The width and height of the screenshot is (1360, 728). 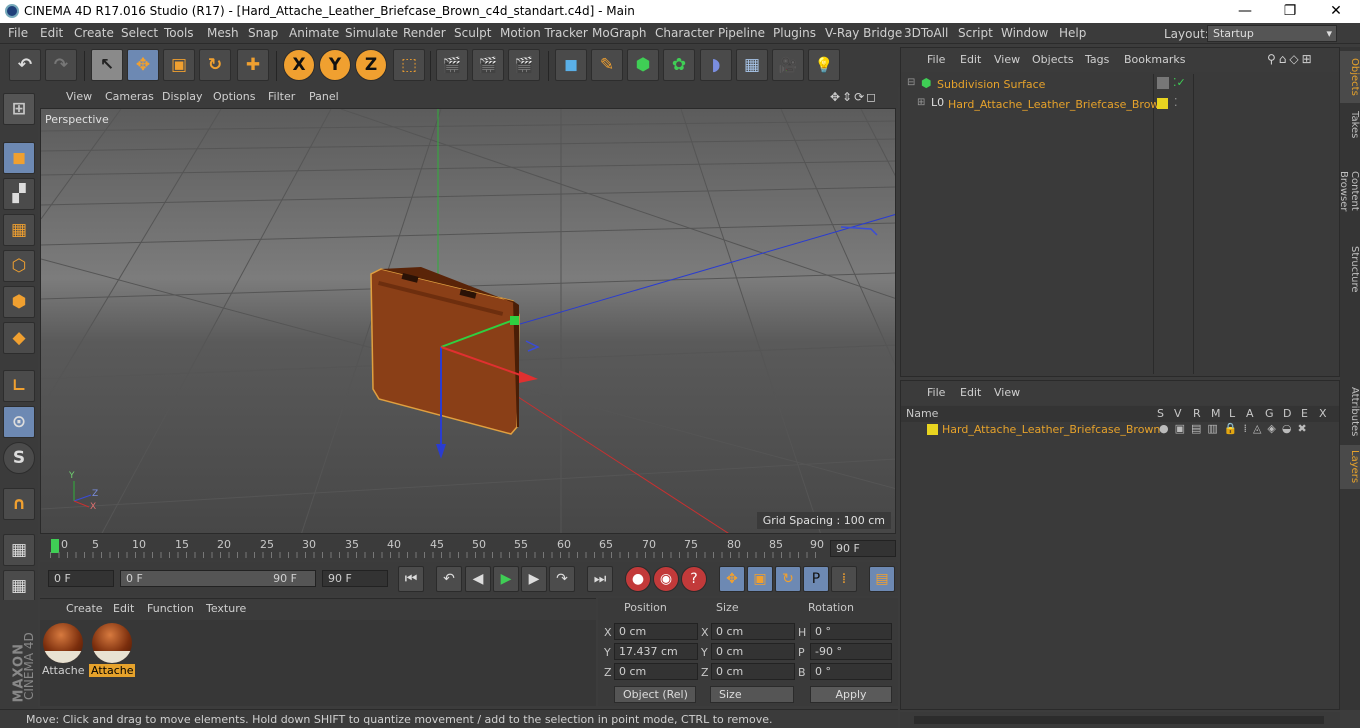 I want to click on gizmo-y-tip, so click(x=514, y=320).